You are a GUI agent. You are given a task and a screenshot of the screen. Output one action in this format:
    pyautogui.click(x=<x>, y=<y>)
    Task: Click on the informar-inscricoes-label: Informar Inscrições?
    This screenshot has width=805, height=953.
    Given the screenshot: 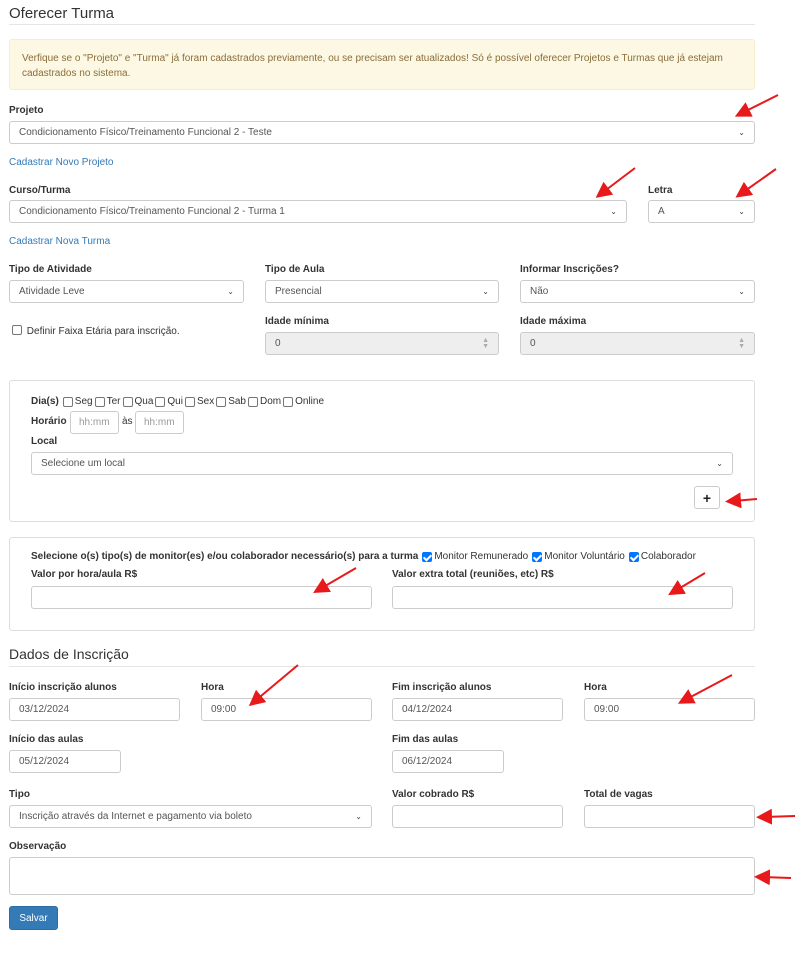 What is the action you would take?
    pyautogui.click(x=569, y=269)
    